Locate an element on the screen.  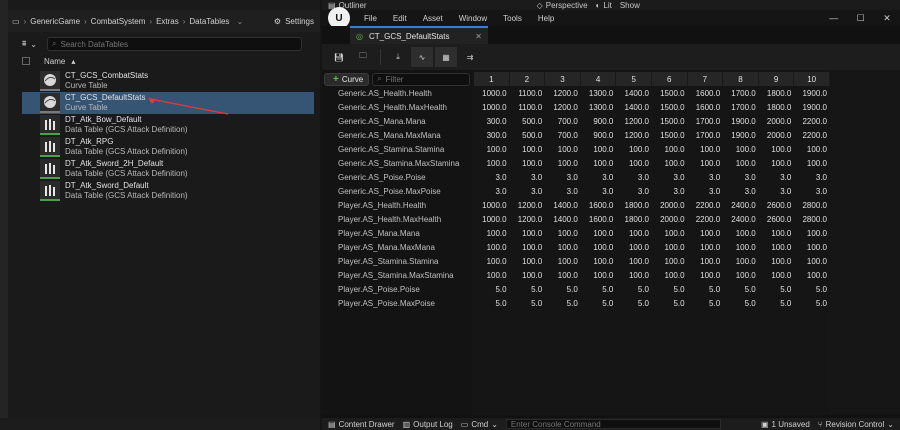
show-button: Show is located at coordinates (630, 5).